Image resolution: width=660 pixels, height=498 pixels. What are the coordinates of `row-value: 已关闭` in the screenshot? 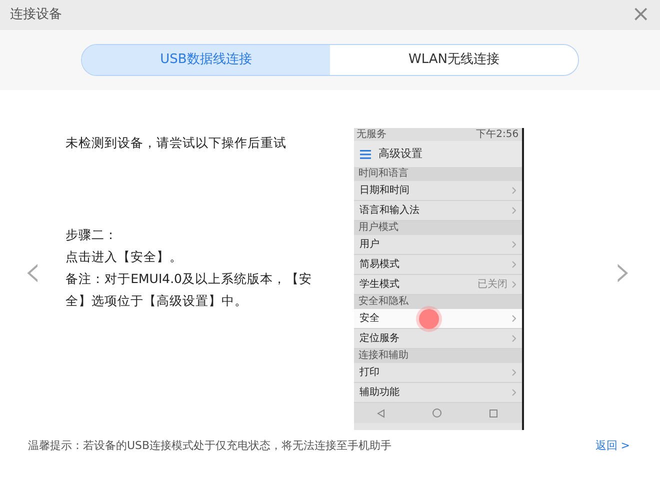 It's located at (493, 285).